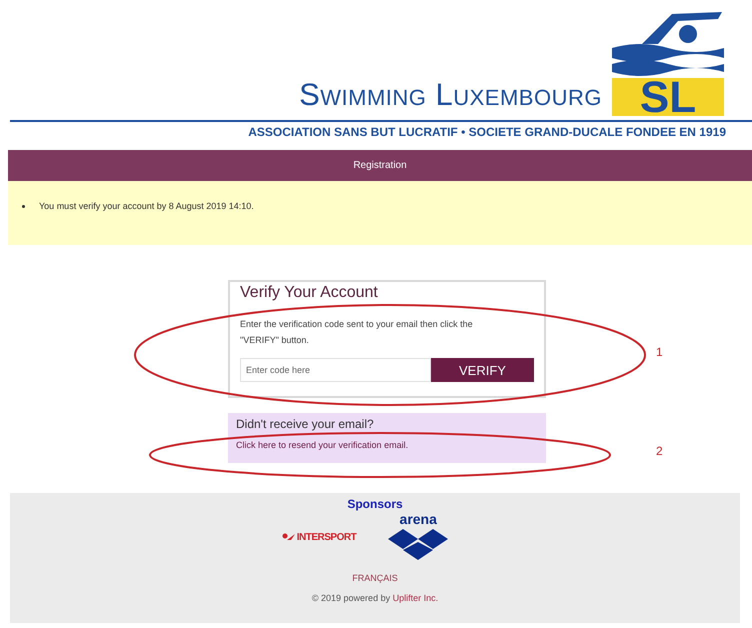 The height and width of the screenshot is (628, 752). I want to click on verify-button: VERIFY, so click(482, 370).